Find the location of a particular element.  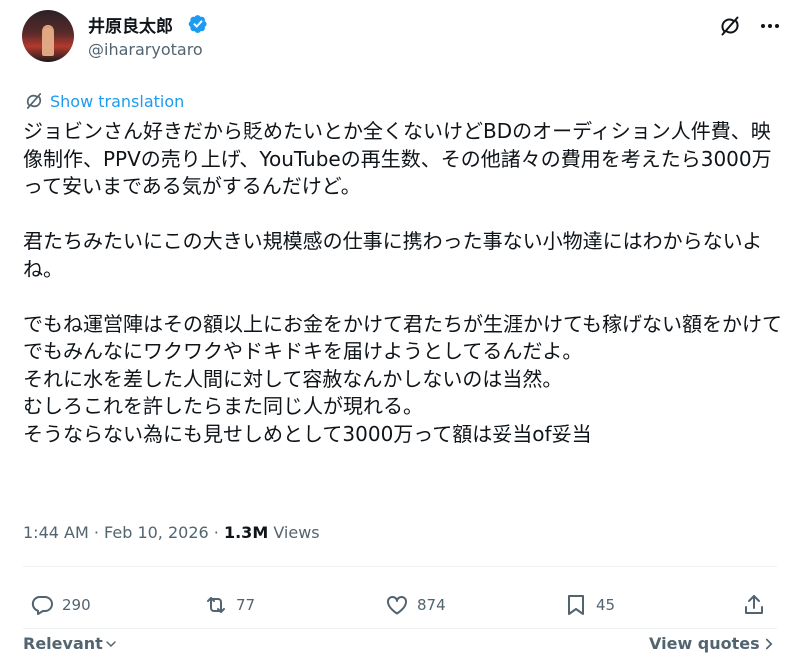

sort-replies-dropdown: Relevant is located at coordinates (71, 643).